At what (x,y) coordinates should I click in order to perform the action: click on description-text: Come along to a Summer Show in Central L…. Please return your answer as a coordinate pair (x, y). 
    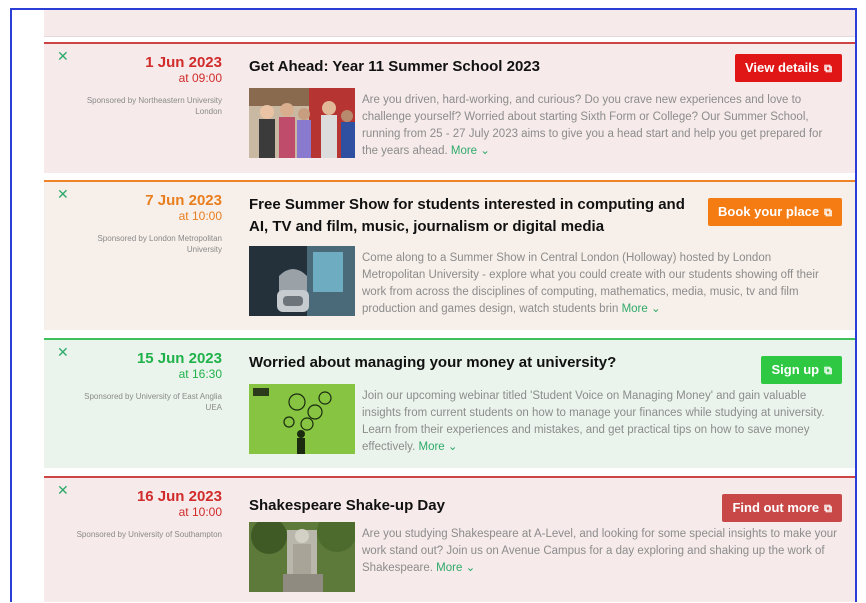
    Looking at the image, I should click on (590, 283).